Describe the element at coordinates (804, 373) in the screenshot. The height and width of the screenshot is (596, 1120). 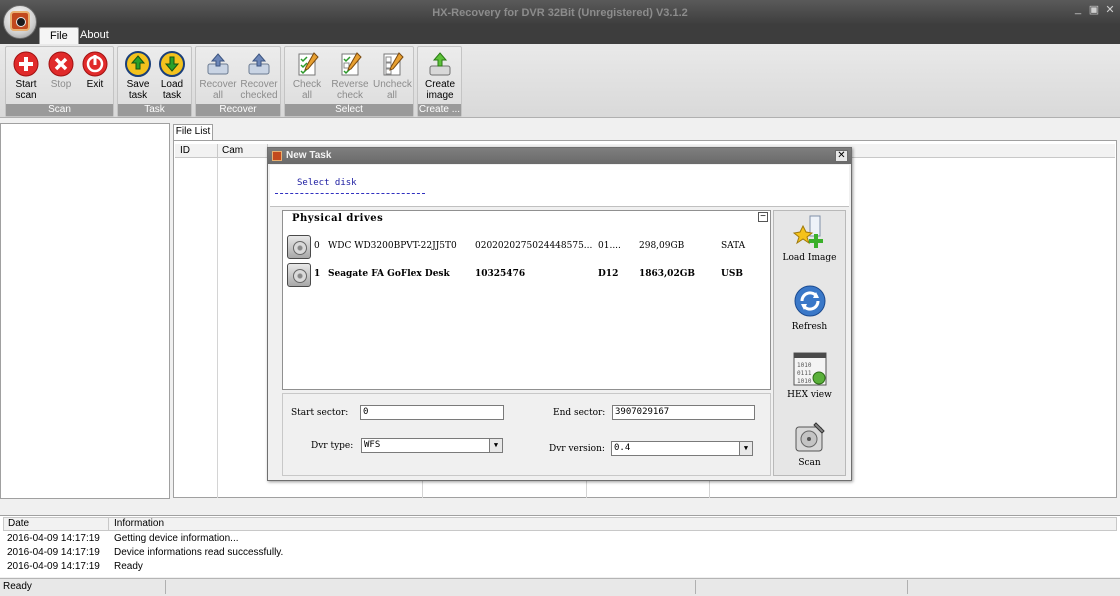
I see `svg-text: 0111` at that location.